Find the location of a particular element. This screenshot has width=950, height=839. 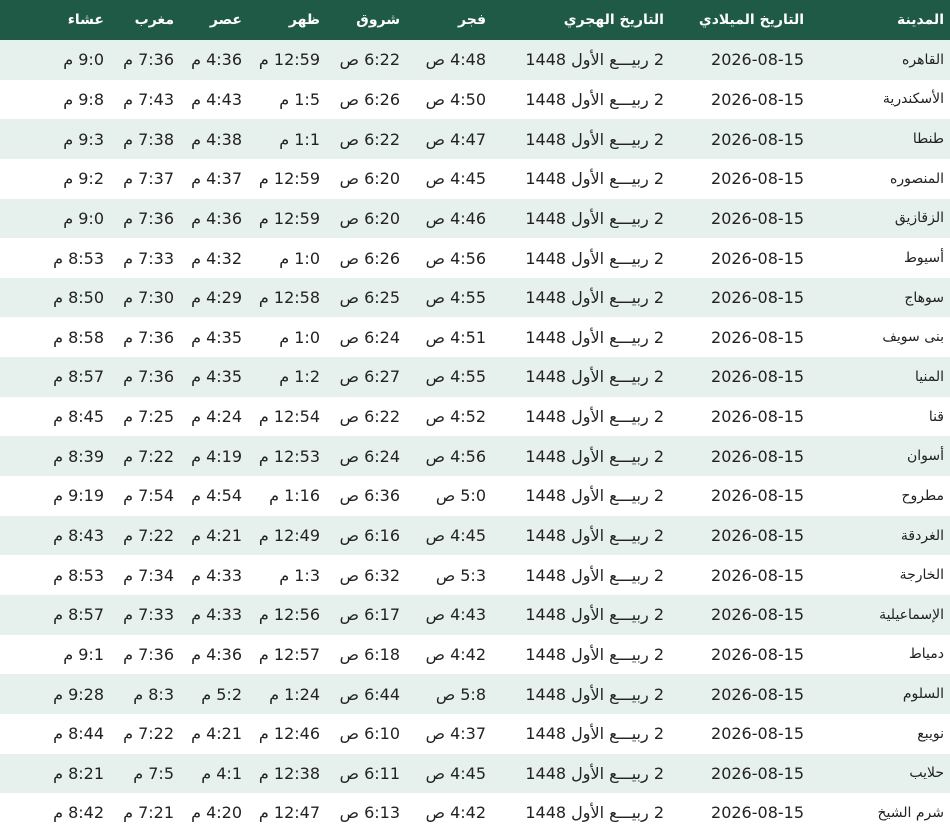

maghrib-time-cell: 7:36 م is located at coordinates (145, 654).